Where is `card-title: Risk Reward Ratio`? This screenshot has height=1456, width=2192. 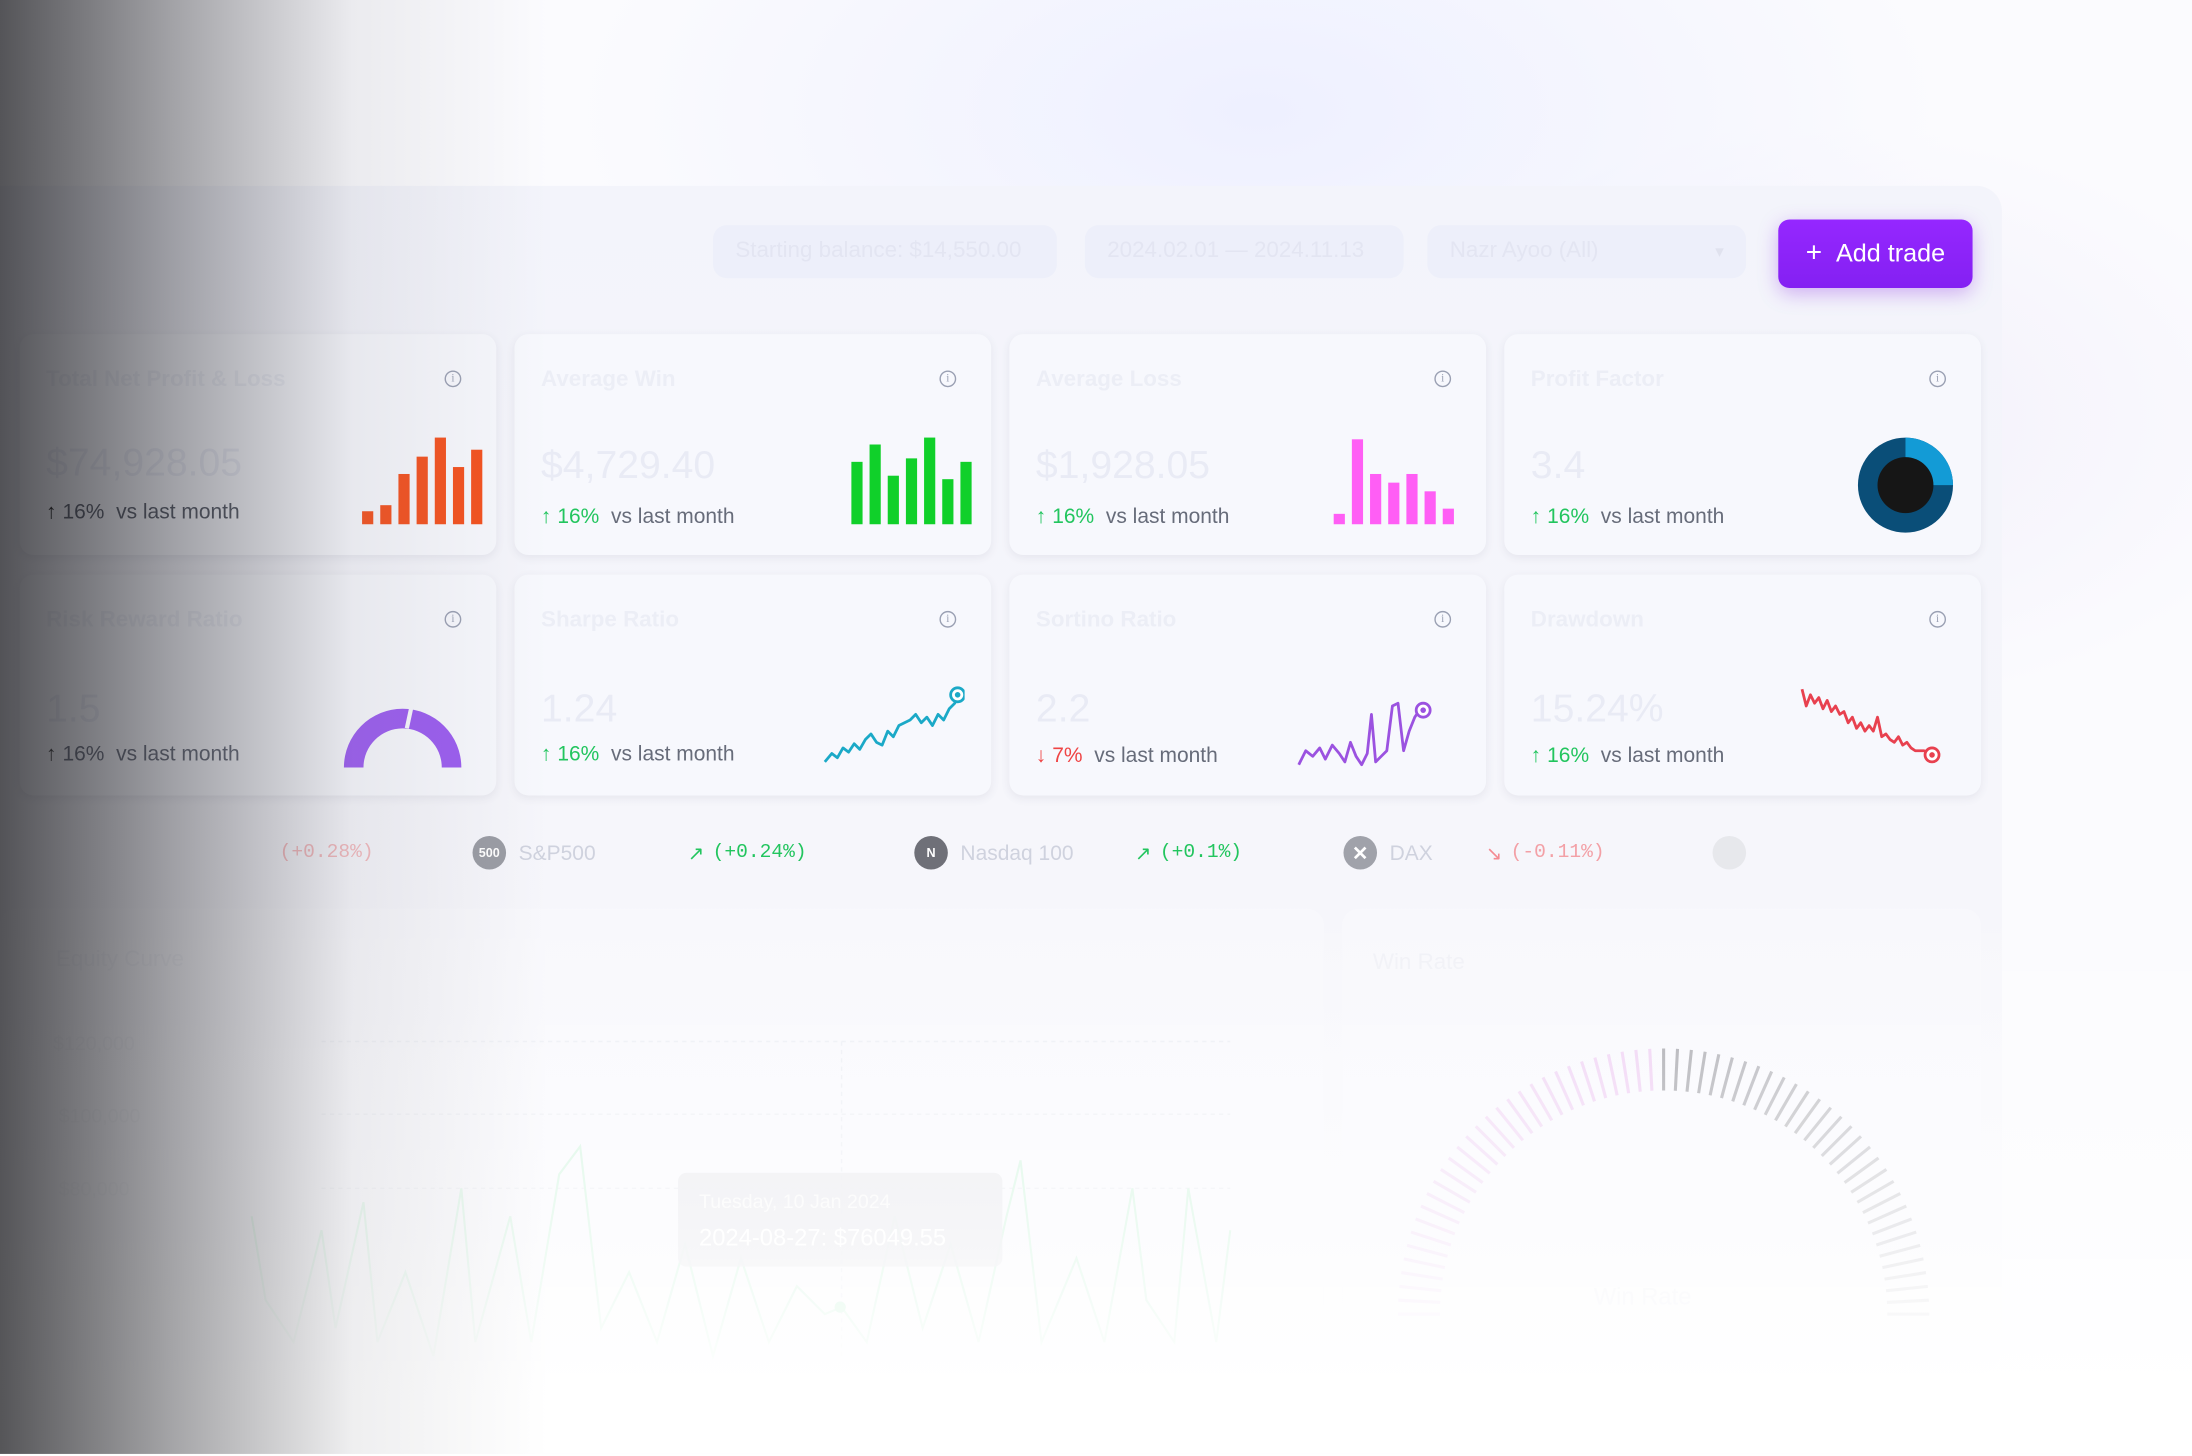
card-title: Risk Reward Ratio is located at coordinates (144, 620).